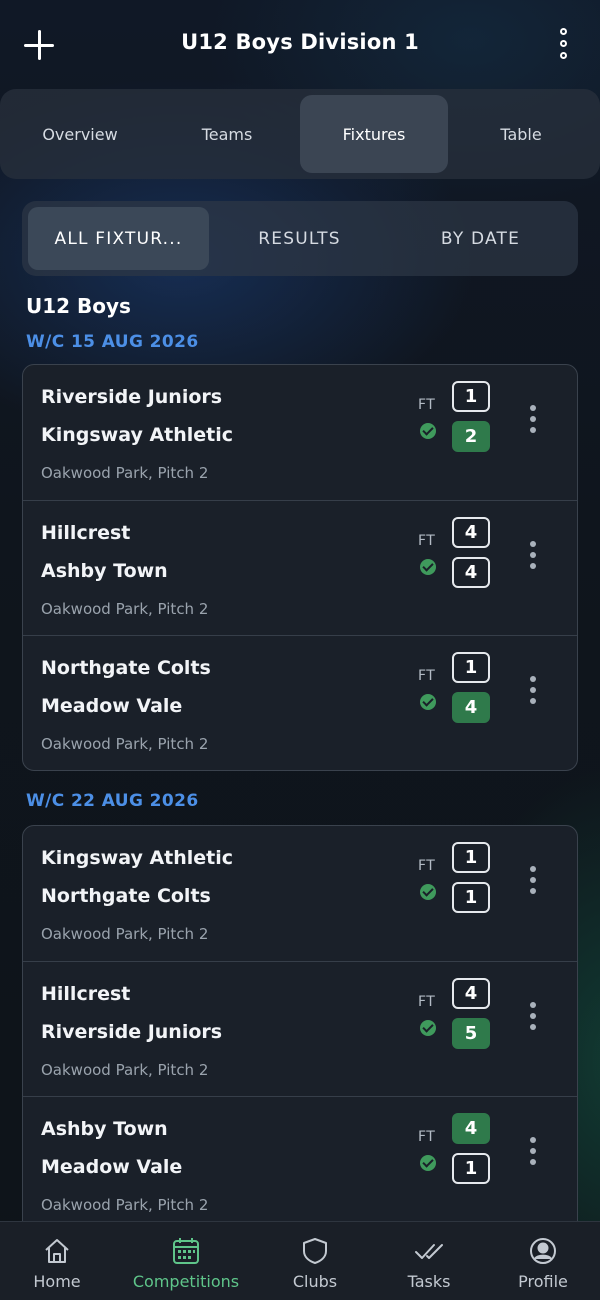 The image size is (600, 1300). What do you see at coordinates (137, 858) in the screenshot?
I see `home-team: Kingsway Athletic` at bounding box center [137, 858].